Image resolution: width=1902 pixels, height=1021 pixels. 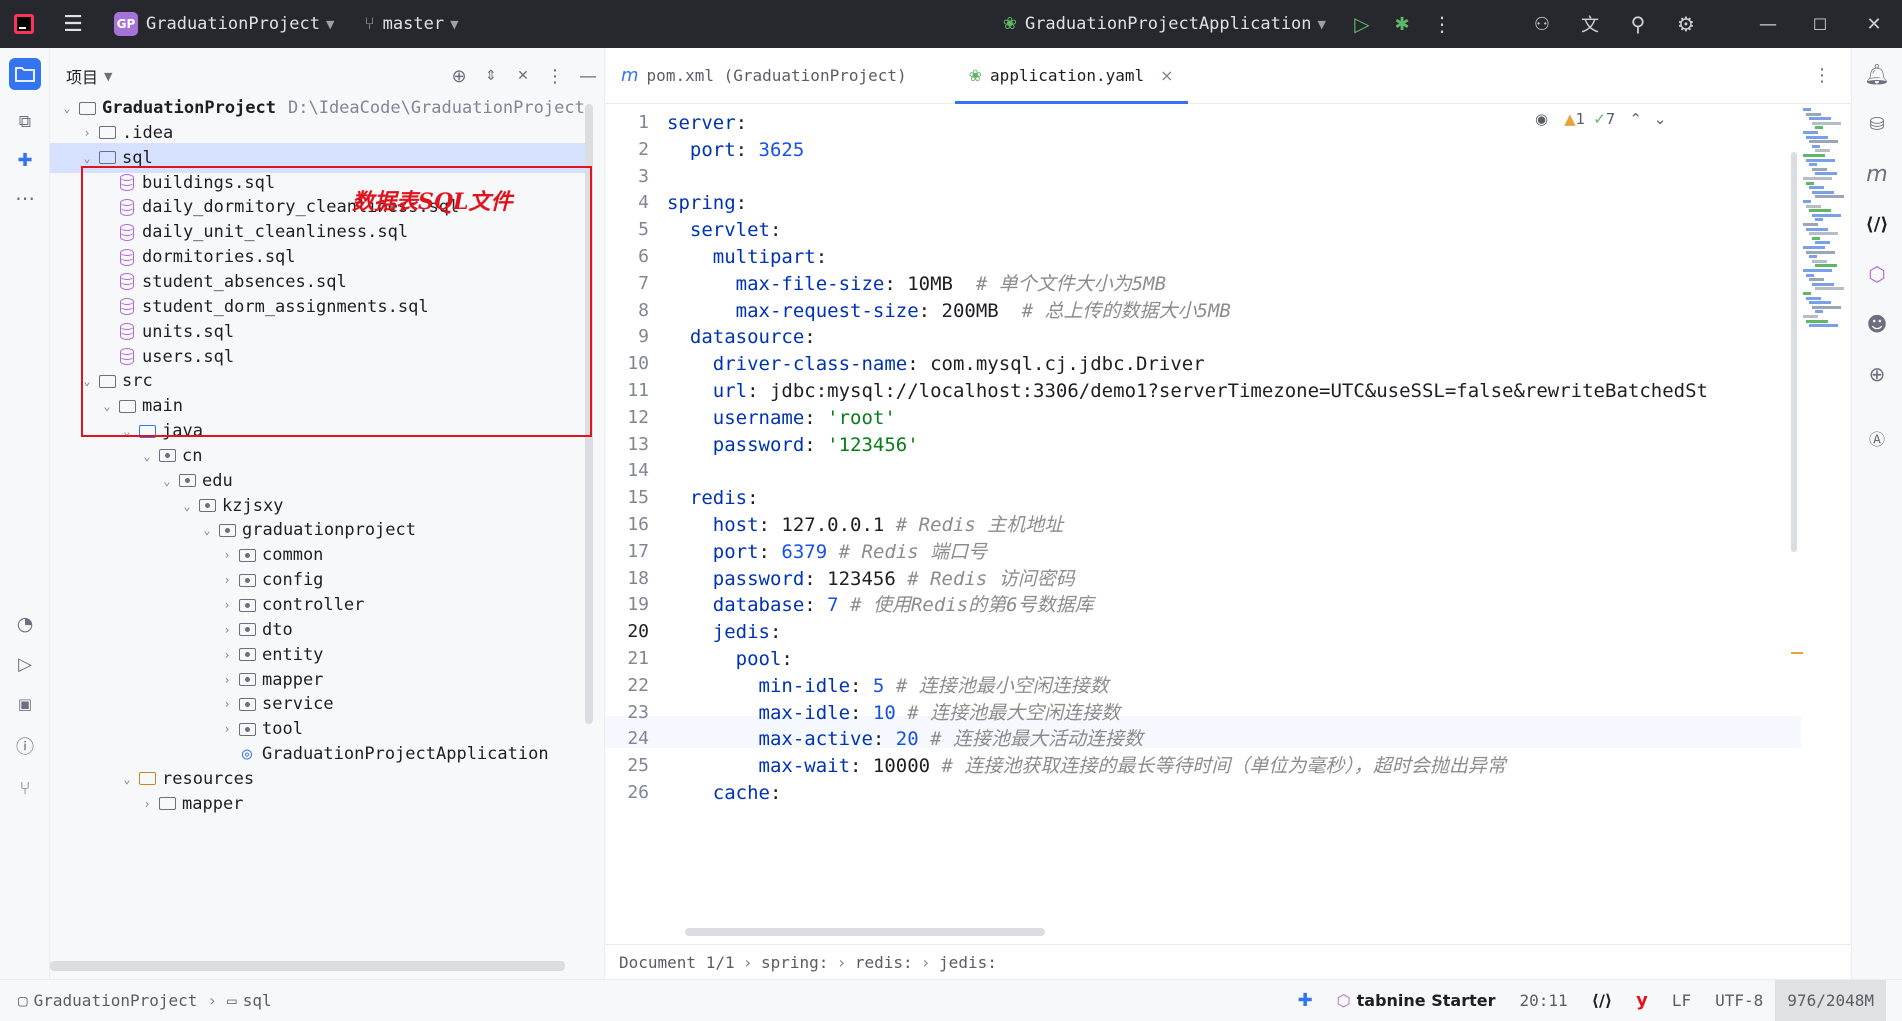 I want to click on ai-assistant-icon: ⬡, so click(x=1877, y=274).